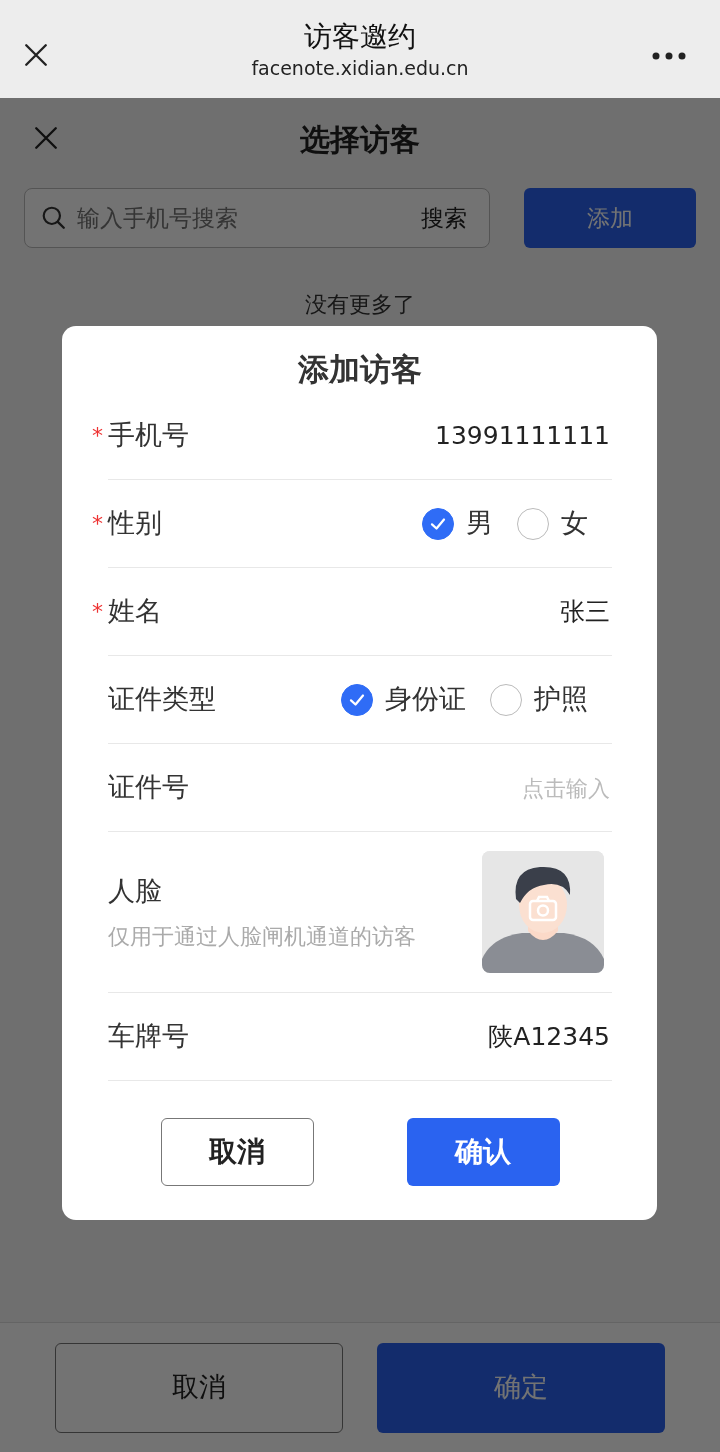 The width and height of the screenshot is (720, 1452). What do you see at coordinates (162, 699) in the screenshot?
I see `field-label: 证件类型` at bounding box center [162, 699].